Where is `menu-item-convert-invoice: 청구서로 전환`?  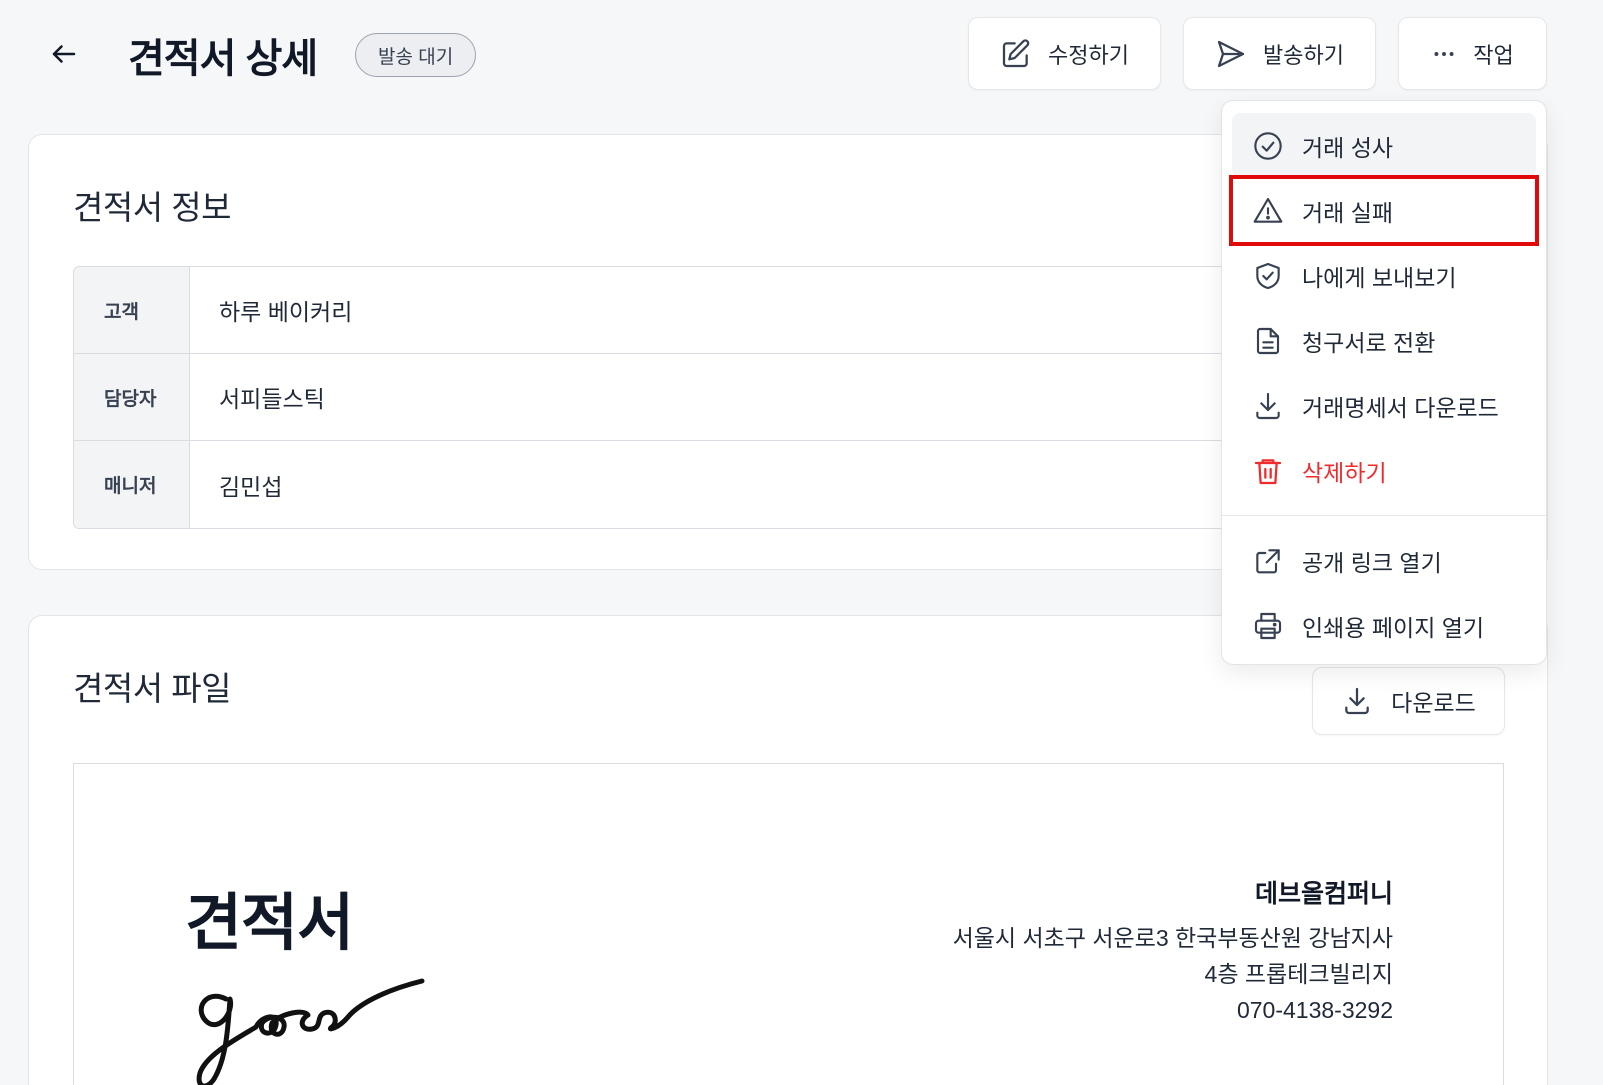 menu-item-convert-invoice: 청구서로 전환 is located at coordinates (1384, 340).